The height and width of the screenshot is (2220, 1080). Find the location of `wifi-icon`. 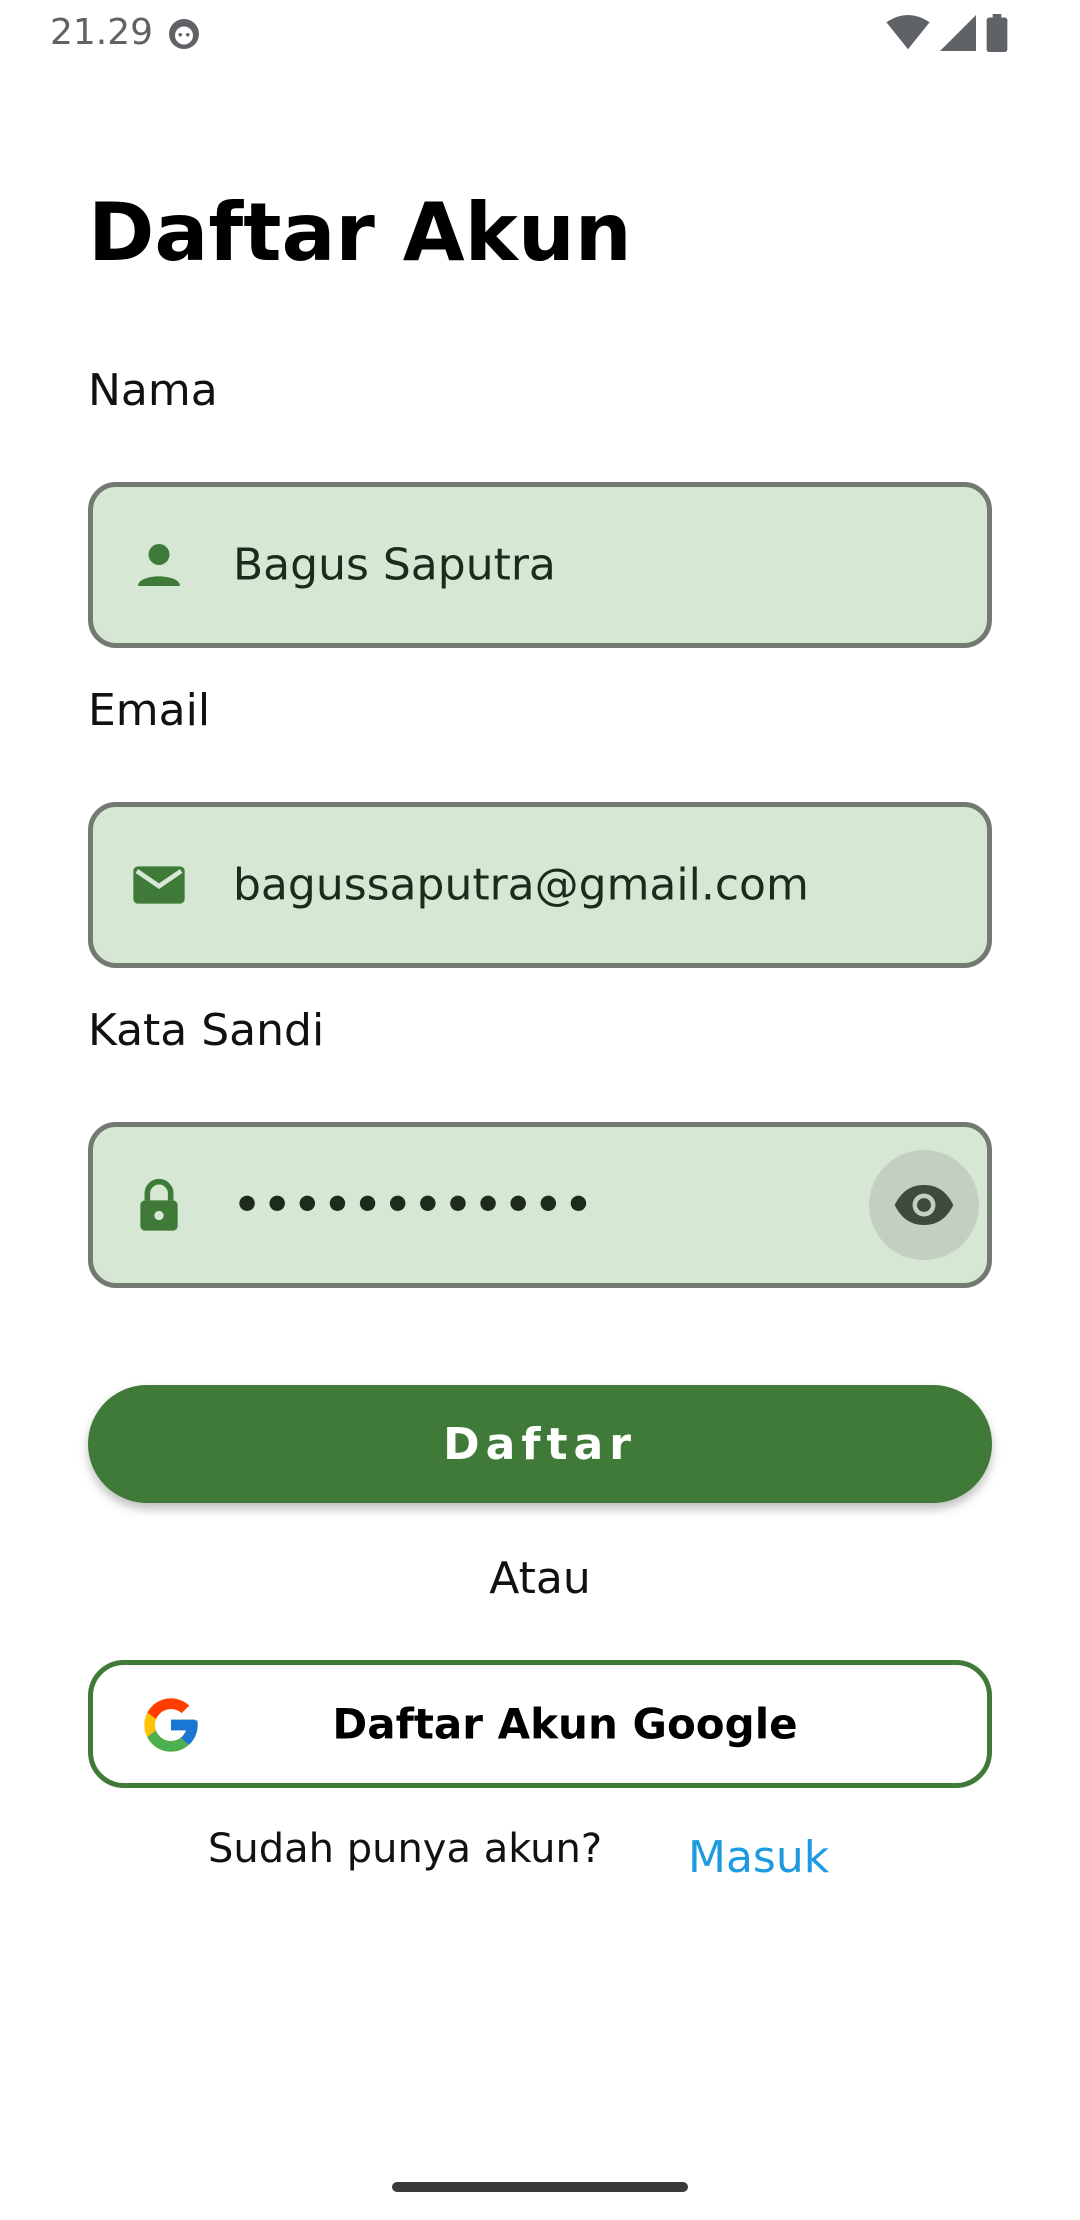

wifi-icon is located at coordinates (908, 32).